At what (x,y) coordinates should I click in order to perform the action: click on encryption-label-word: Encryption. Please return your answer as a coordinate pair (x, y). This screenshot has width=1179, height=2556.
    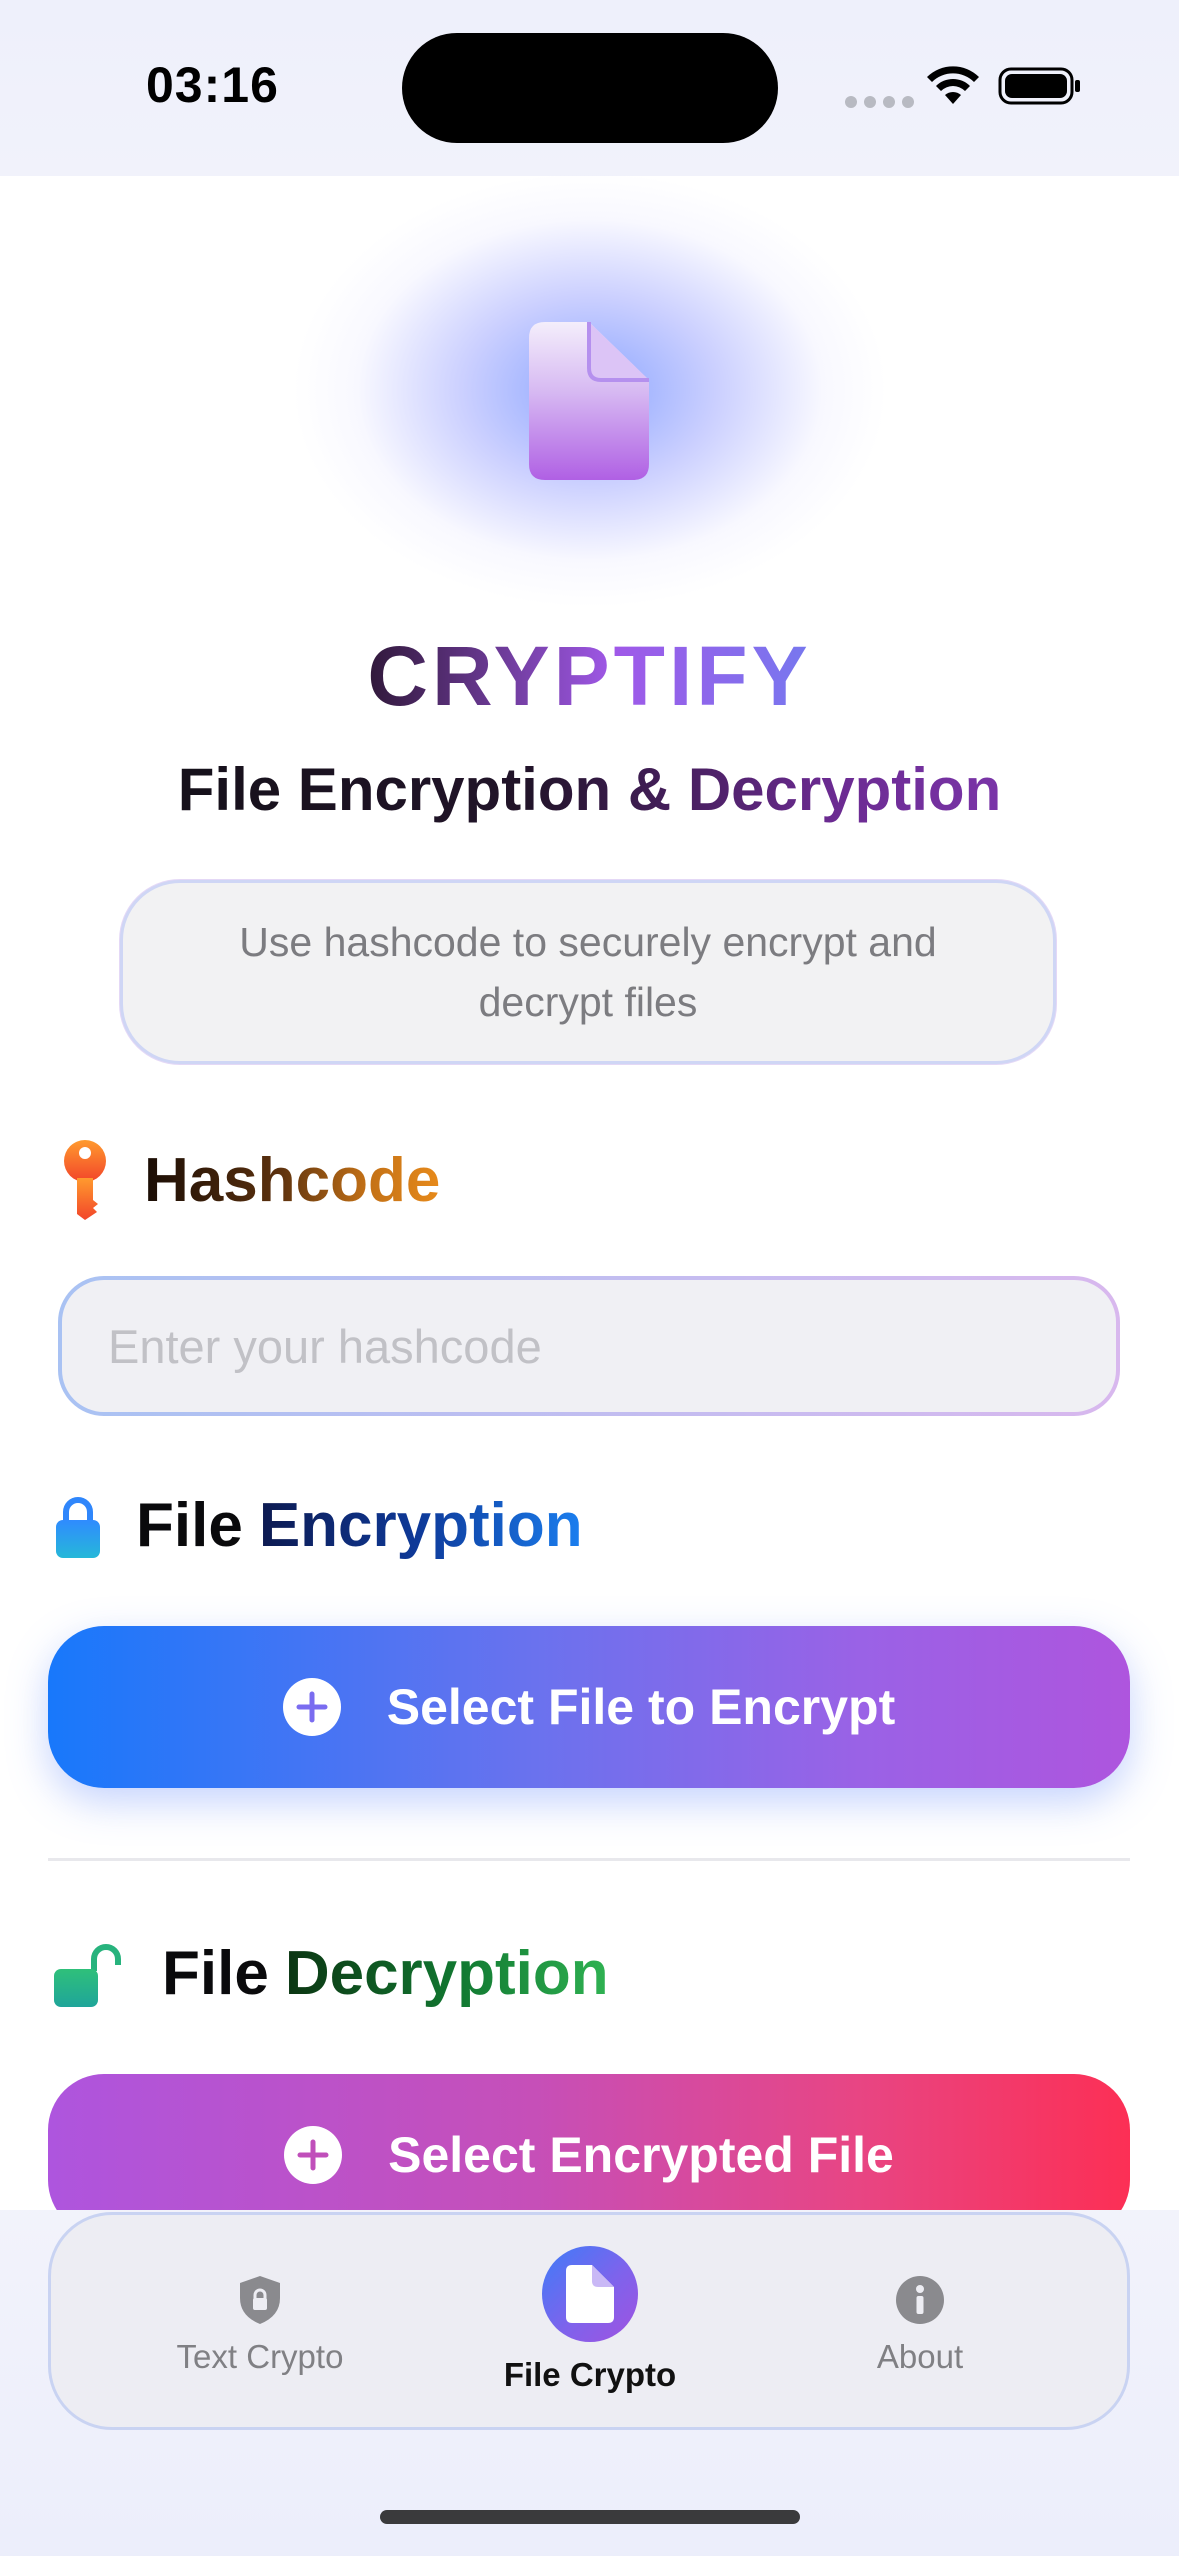
    Looking at the image, I should click on (420, 1525).